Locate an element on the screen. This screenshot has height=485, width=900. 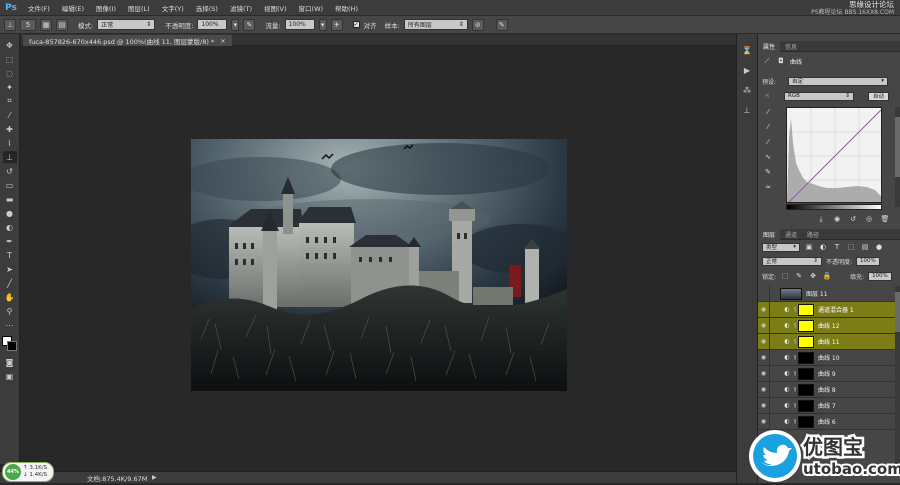
tab-channels: 通道 is located at coordinates (791, 234).